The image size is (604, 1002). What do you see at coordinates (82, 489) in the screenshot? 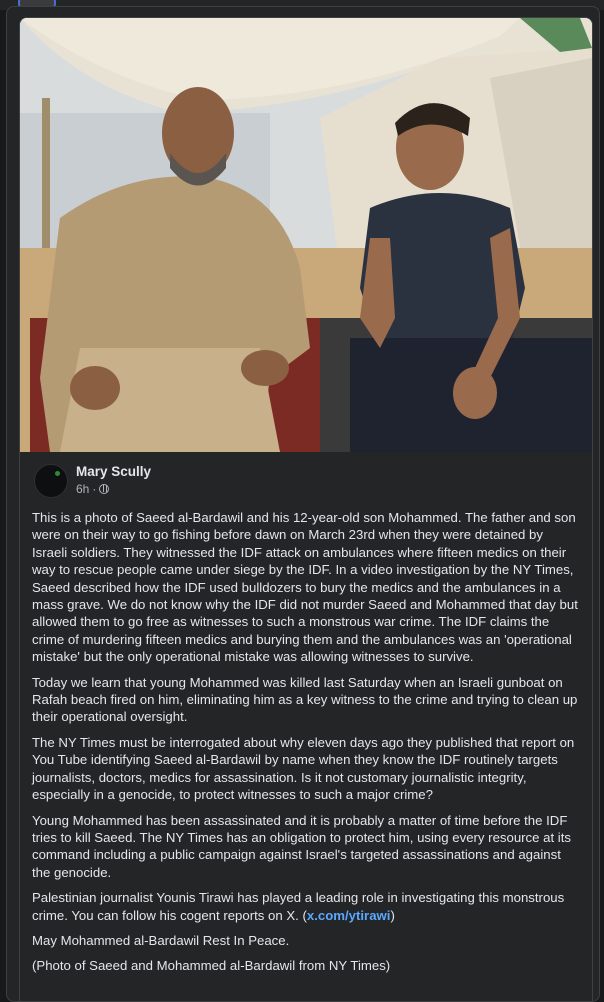
I see `post-time: 6h` at bounding box center [82, 489].